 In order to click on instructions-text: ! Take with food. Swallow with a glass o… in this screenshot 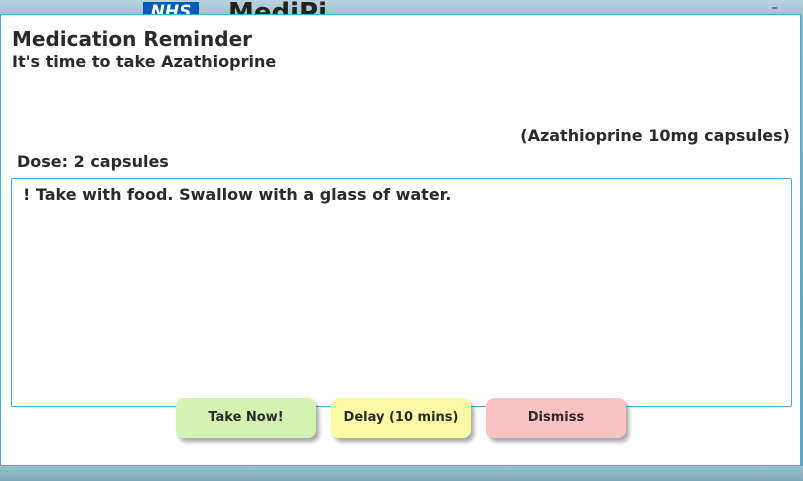, I will do `click(237, 194)`.